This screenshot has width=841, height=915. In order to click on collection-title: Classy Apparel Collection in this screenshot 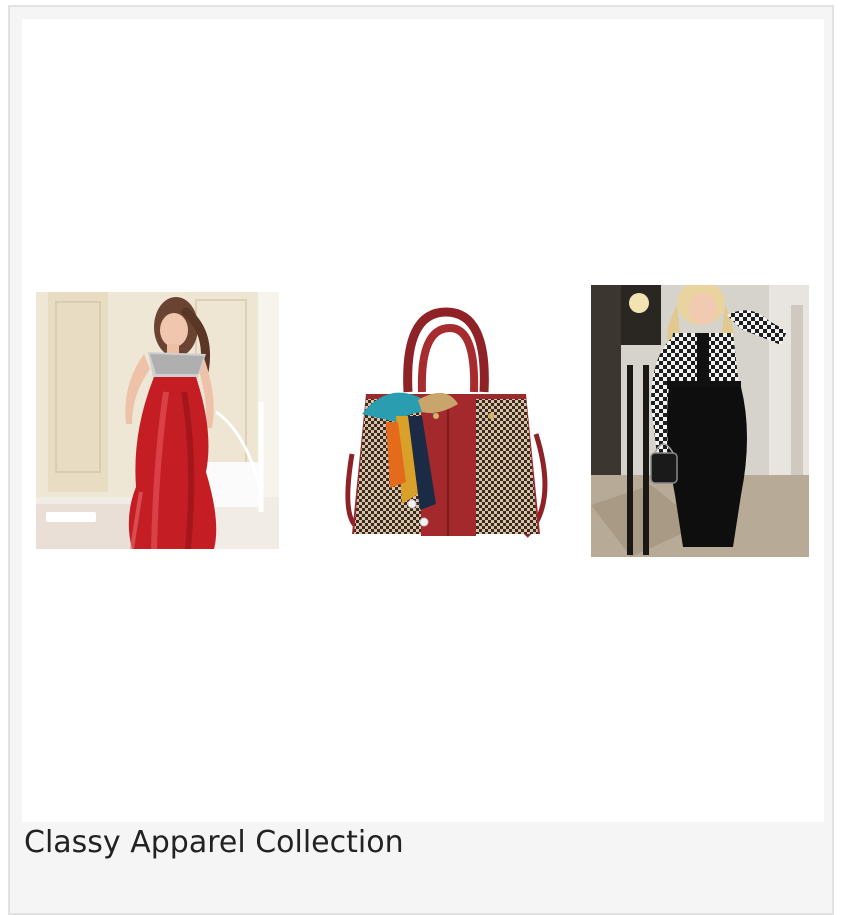, I will do `click(214, 843)`.